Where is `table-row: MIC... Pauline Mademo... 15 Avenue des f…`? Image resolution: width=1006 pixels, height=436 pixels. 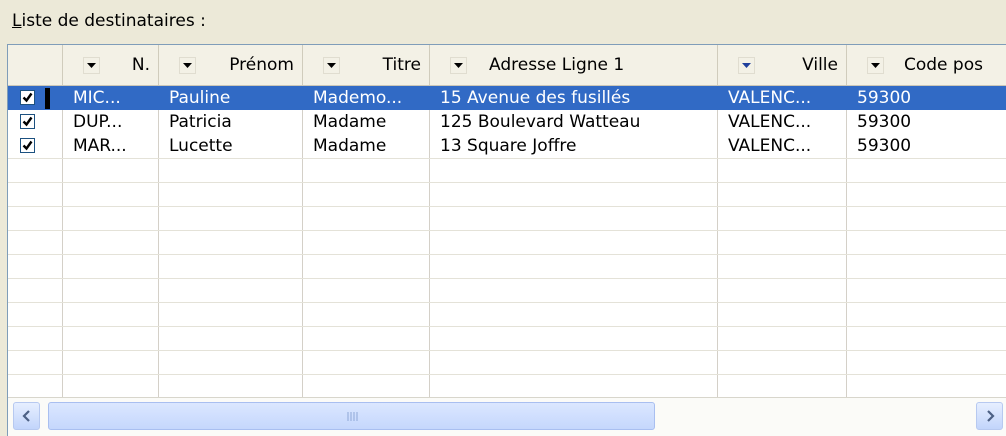
table-row: MIC... Pauline Mademo... 15 Avenue des f… is located at coordinates (507, 98).